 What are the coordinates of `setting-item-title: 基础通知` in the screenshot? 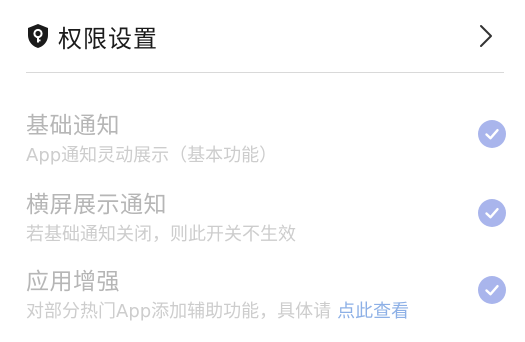 It's located at (73, 126).